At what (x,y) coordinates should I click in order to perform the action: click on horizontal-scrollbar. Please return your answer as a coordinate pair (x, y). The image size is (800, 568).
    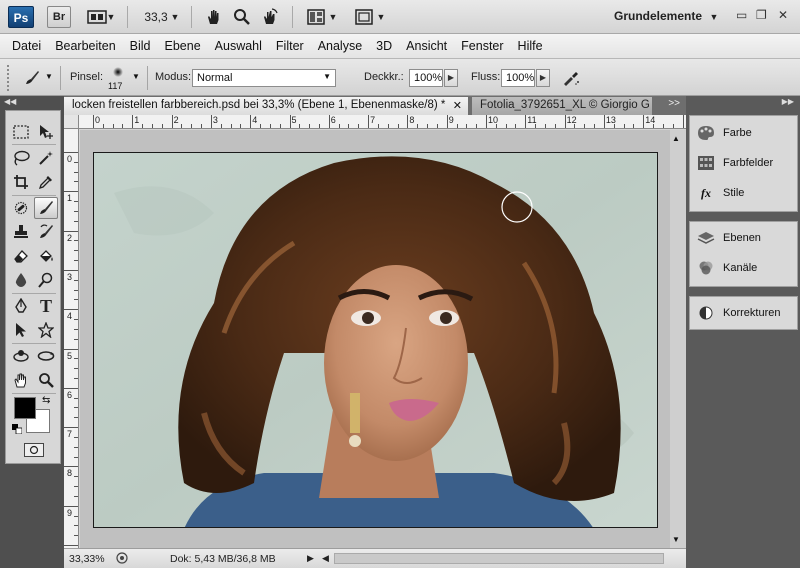
    Looking at the image, I should click on (499, 558).